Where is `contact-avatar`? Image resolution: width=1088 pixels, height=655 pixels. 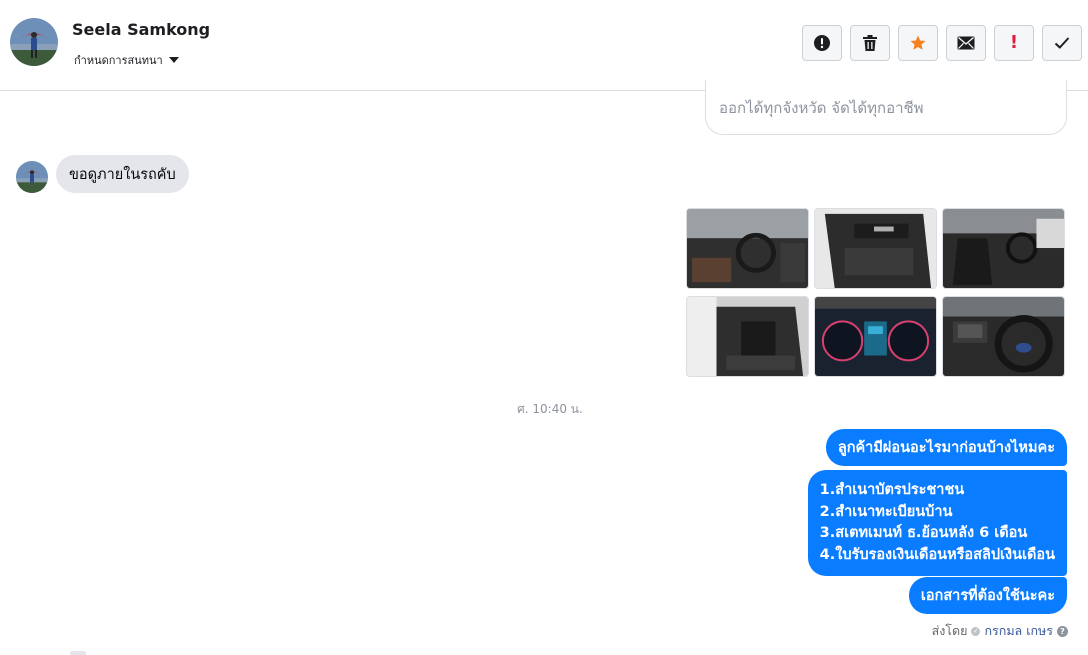 contact-avatar is located at coordinates (34, 42).